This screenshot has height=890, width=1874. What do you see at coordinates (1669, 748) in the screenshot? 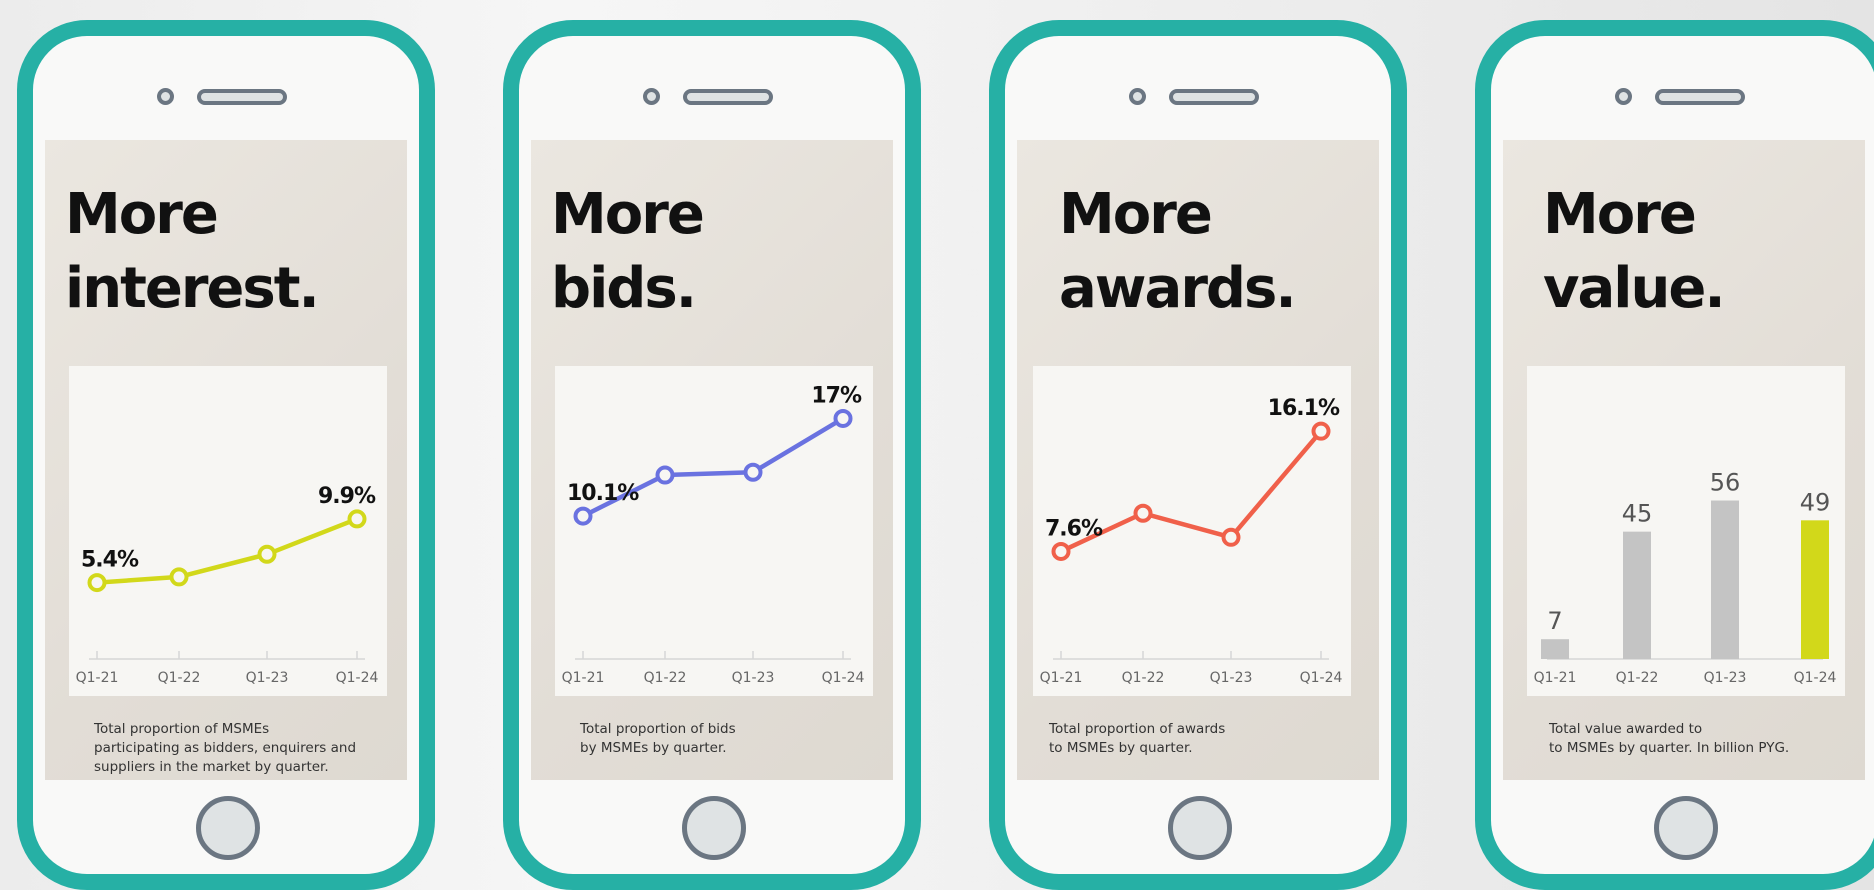
I see `caption-line-2: to MSMEs by quarter. In billion PYG.` at bounding box center [1669, 748].